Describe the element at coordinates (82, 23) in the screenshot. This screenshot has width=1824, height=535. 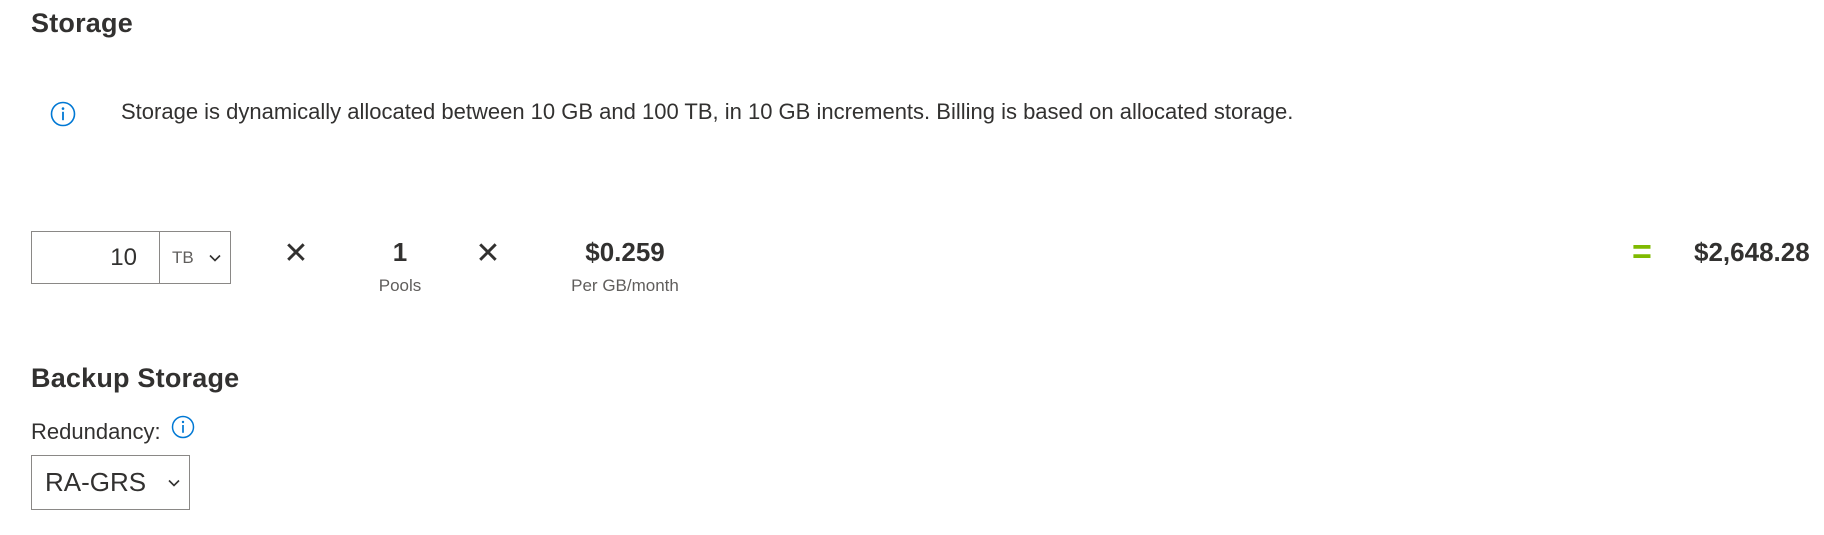
I see `storage-section-title: Storage` at that location.